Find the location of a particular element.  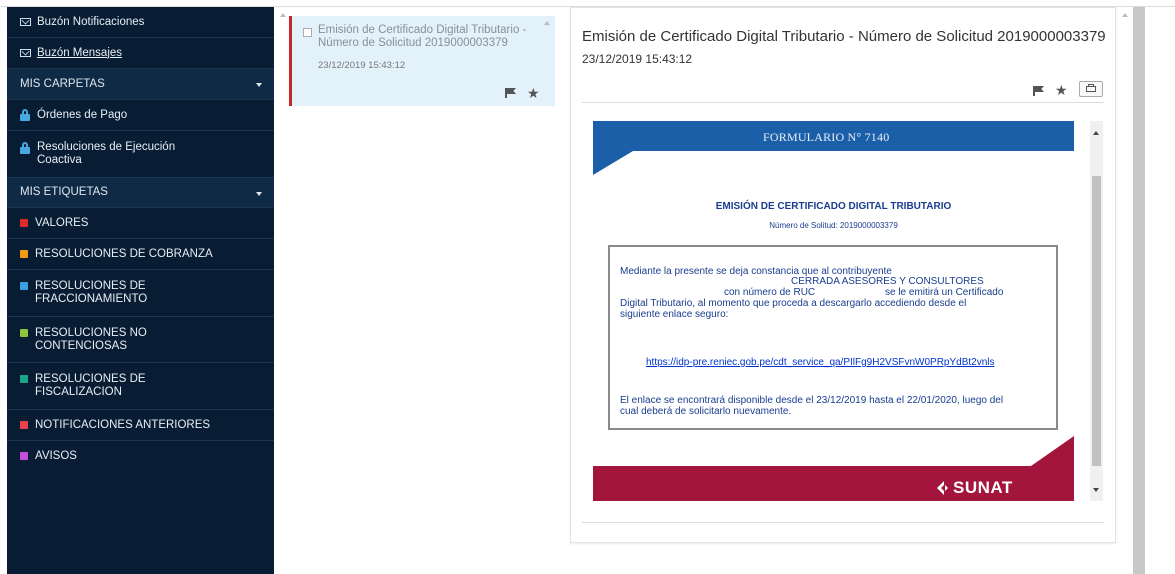

form-scrollbar is located at coordinates (1096, 311).